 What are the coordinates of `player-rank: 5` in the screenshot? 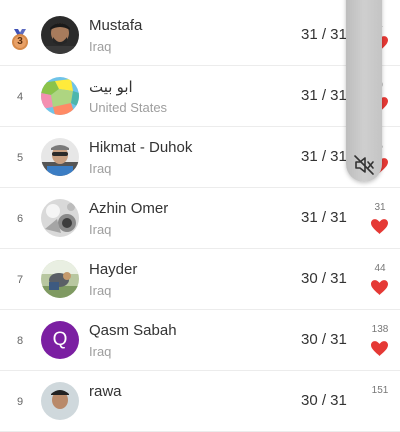 It's located at (20, 157).